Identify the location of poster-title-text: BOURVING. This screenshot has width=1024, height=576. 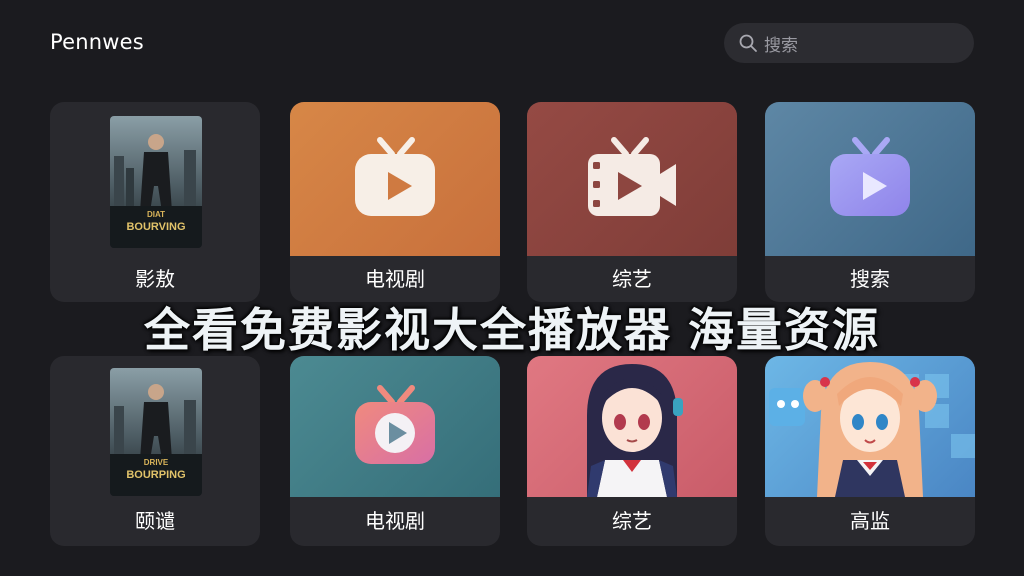
(155, 227).